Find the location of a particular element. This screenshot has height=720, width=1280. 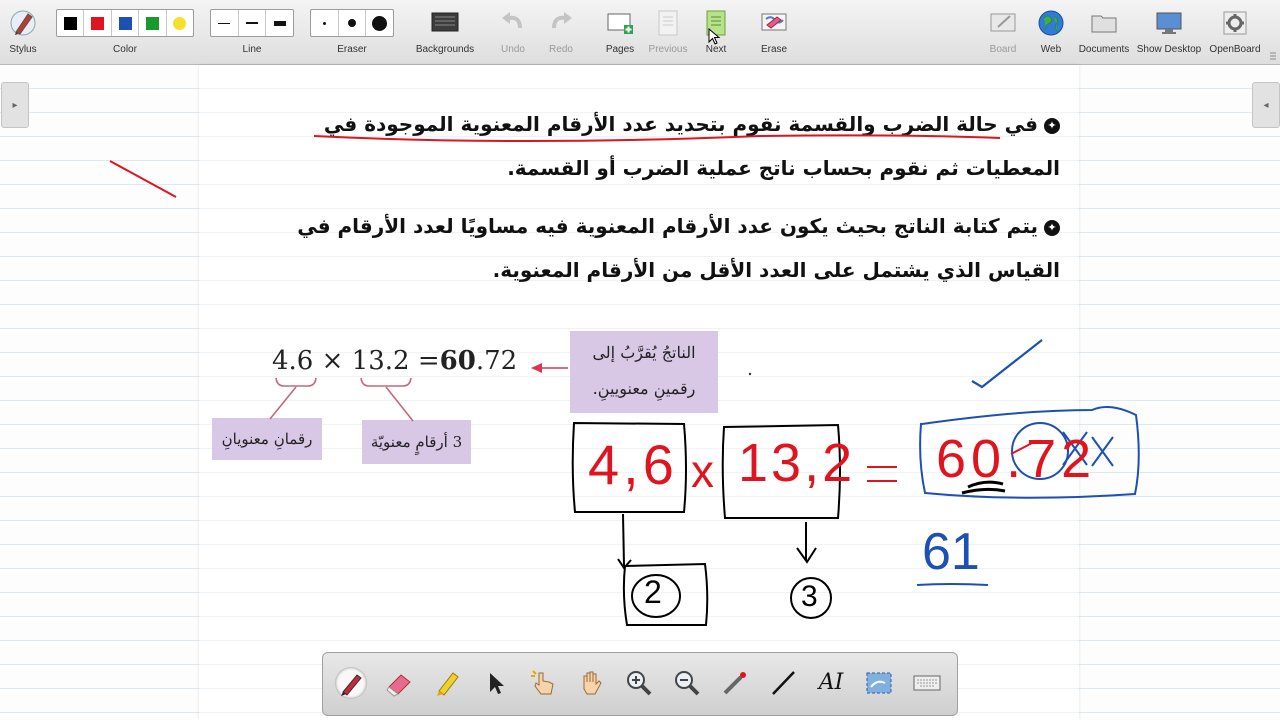

line-icon is located at coordinates (783, 683).